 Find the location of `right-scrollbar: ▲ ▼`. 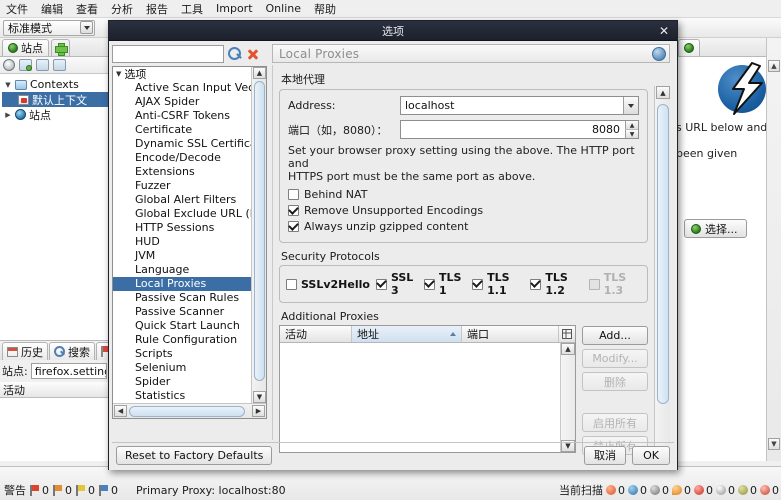

right-scrollbar: ▲ ▼ is located at coordinates (773, 249).